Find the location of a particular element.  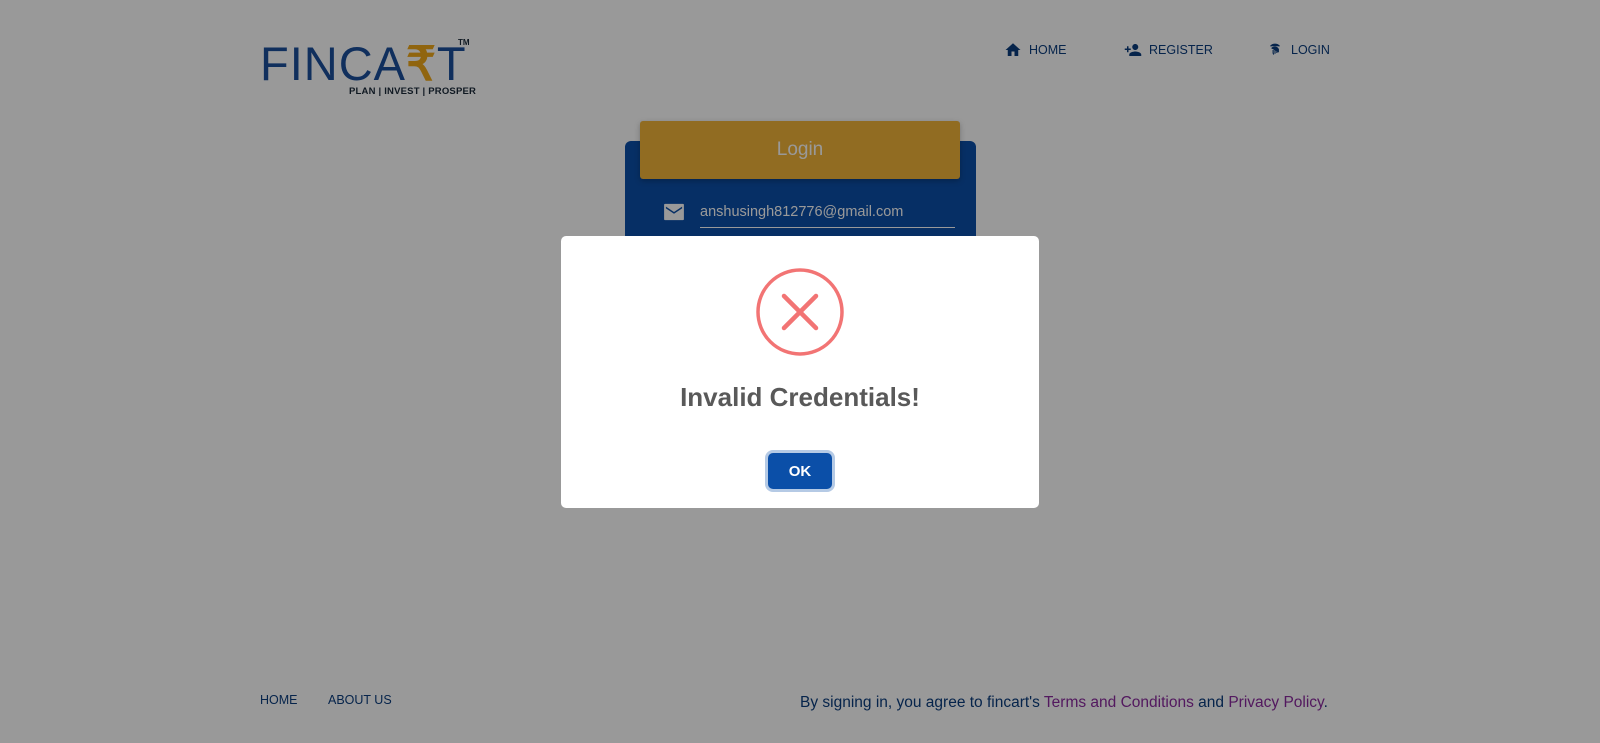

error-x-icon is located at coordinates (800, 312).